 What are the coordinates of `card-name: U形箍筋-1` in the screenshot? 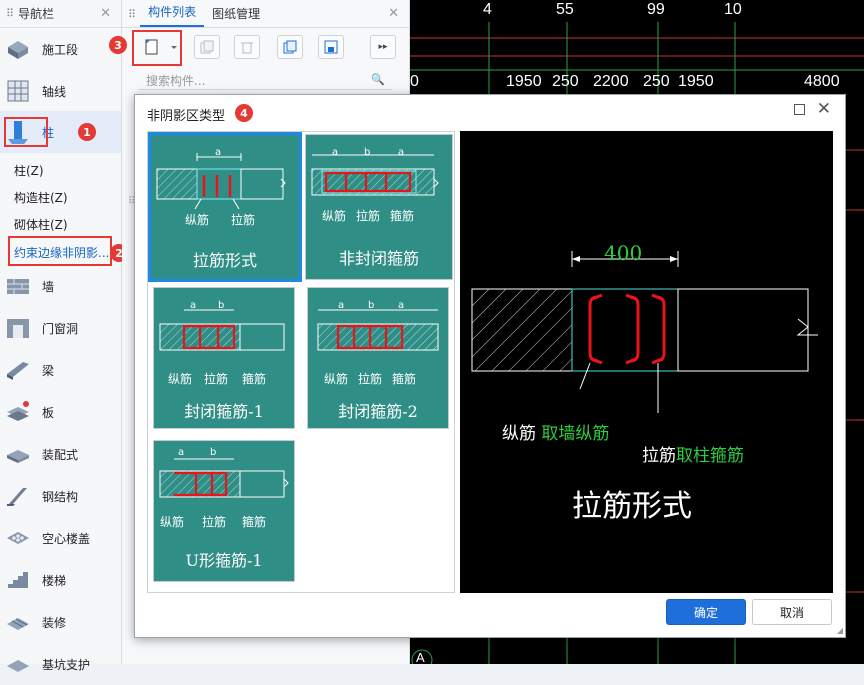 It's located at (224, 560).